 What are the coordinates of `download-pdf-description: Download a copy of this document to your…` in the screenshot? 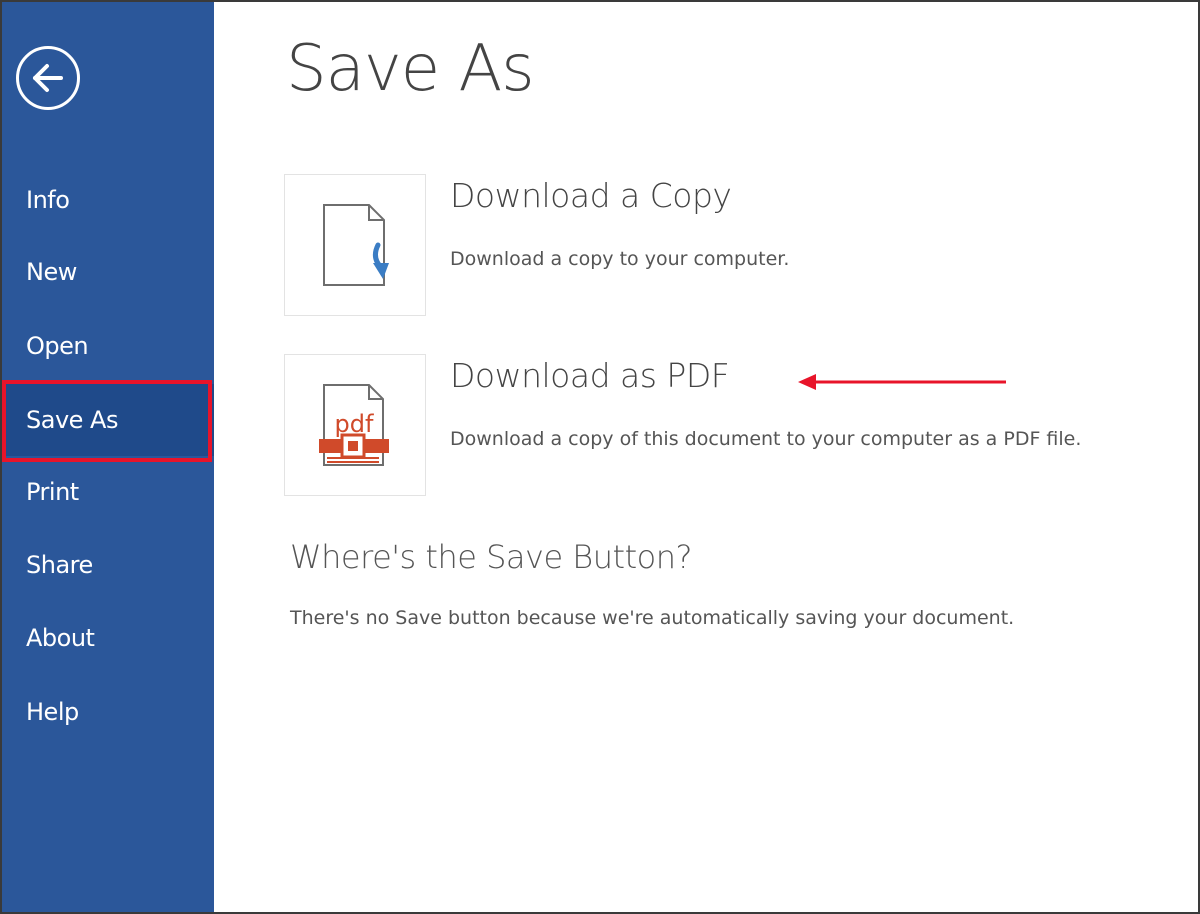 It's located at (766, 439).